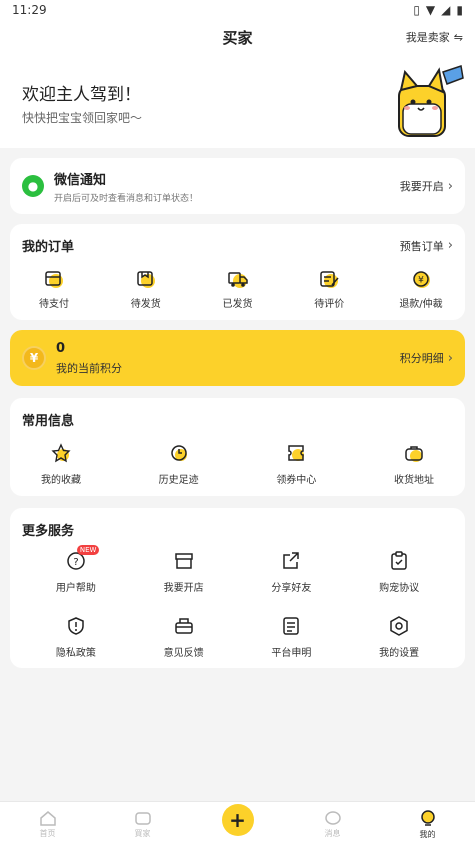 This screenshot has width=475, height=846. Describe the element at coordinates (329, 304) in the screenshot. I see `order-label: 待评价` at that location.